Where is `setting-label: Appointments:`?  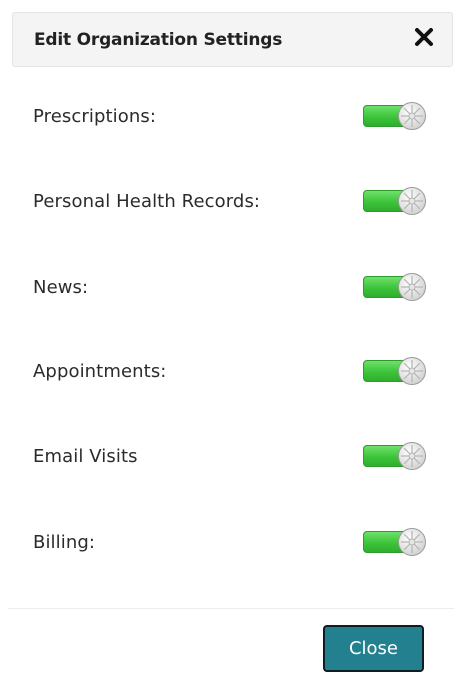
setting-label: Appointments: is located at coordinates (100, 371).